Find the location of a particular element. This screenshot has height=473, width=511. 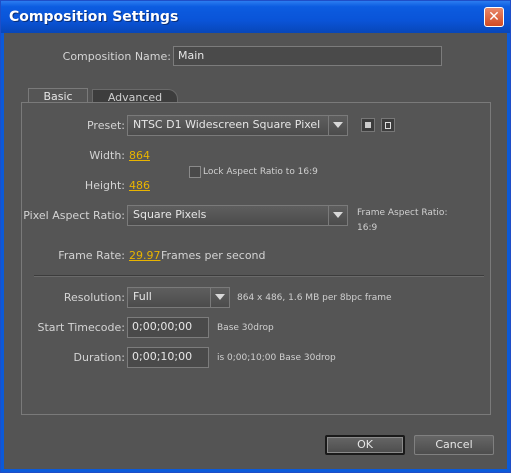

lock-aspect-checkbox is located at coordinates (195, 172).